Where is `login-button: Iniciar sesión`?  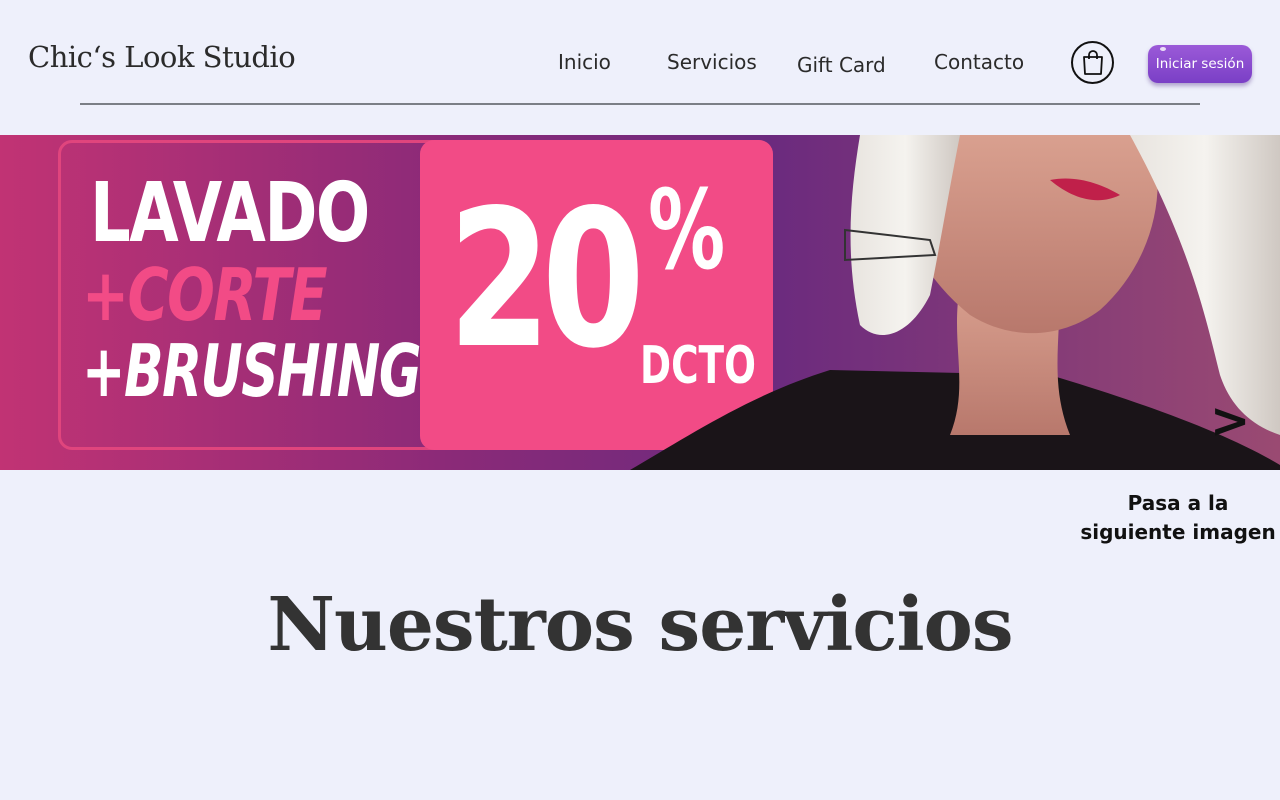 login-button: Iniciar sesión is located at coordinates (1200, 64).